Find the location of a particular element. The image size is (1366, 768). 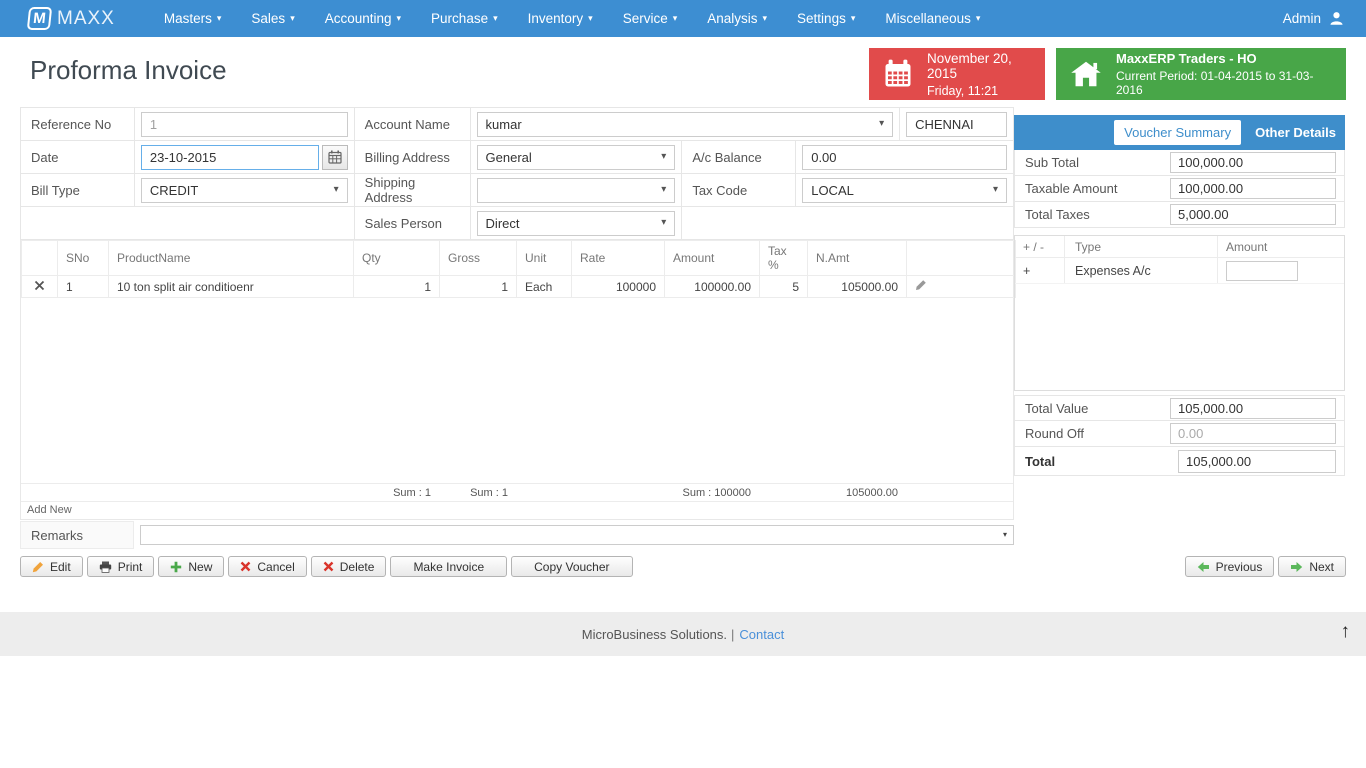

cell-rate: 100000 is located at coordinates (618, 286).